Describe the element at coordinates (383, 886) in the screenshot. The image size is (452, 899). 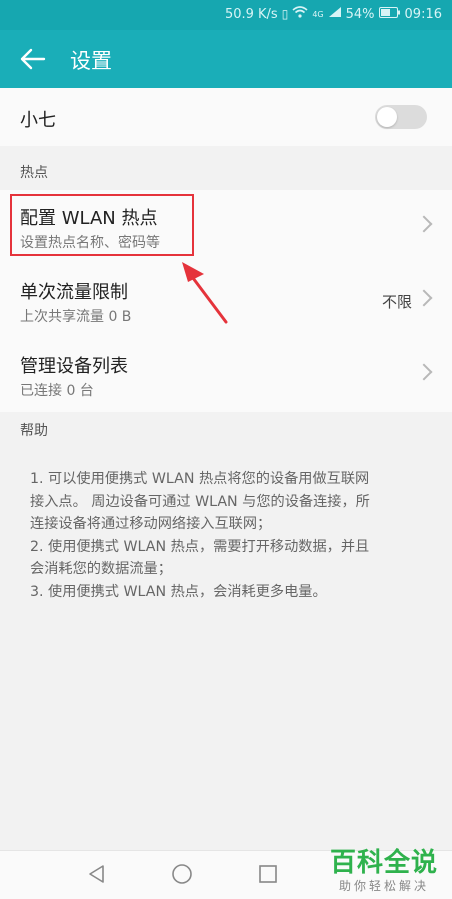
I see `watermark-subtitle: 助你轻松解决` at that location.